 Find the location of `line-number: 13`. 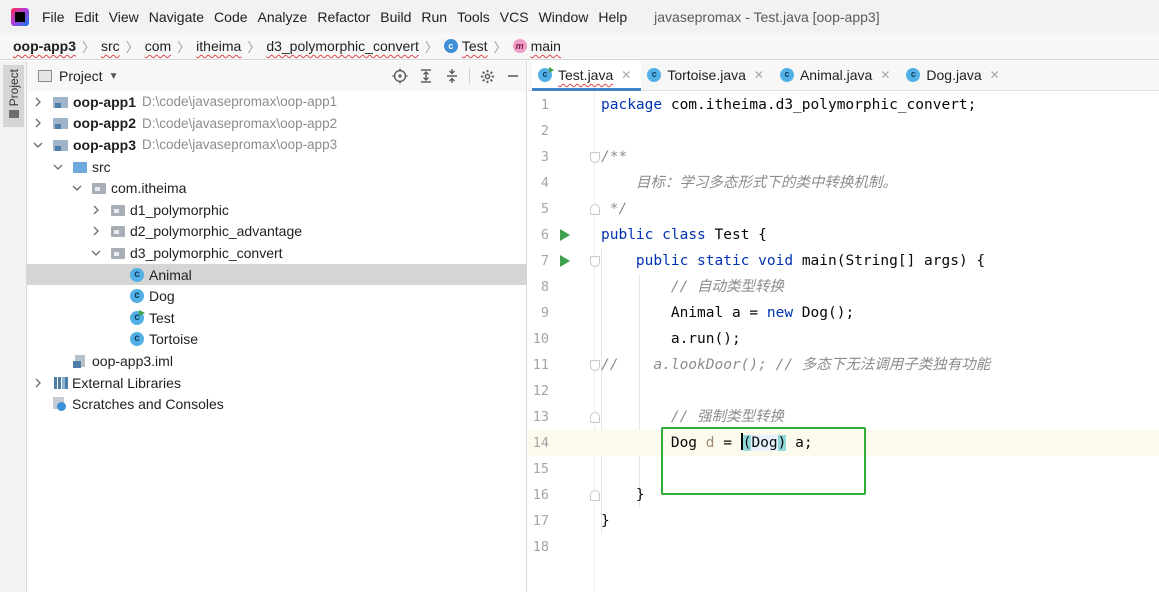

line-number: 13 is located at coordinates (540, 417).